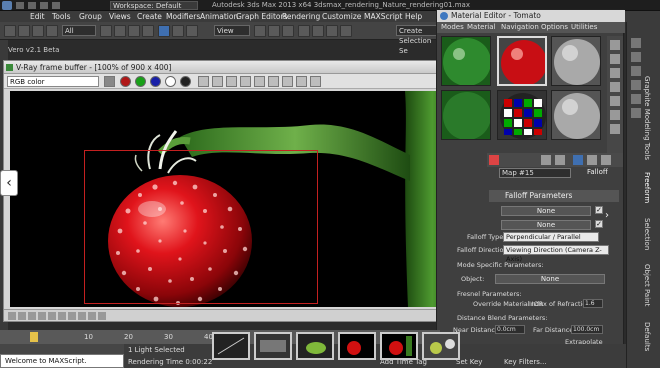 The height and width of the screenshot is (368, 660). What do you see at coordinates (636, 43) in the screenshot?
I see `create-tab-icon` at bounding box center [636, 43].